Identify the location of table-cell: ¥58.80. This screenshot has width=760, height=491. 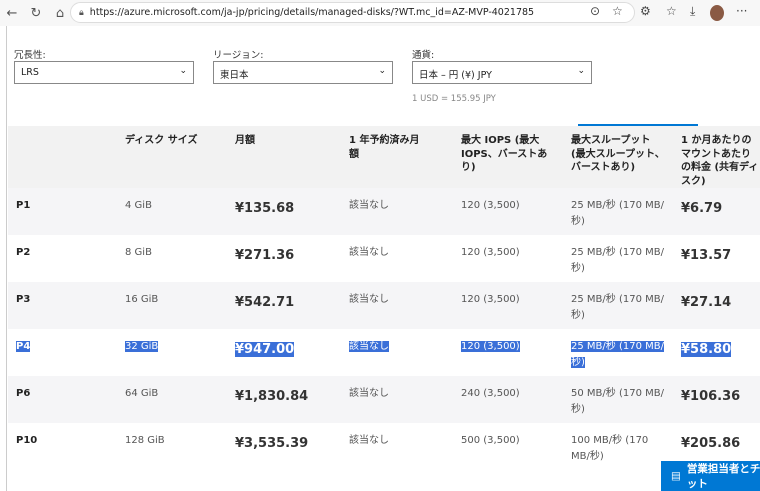
(716, 352).